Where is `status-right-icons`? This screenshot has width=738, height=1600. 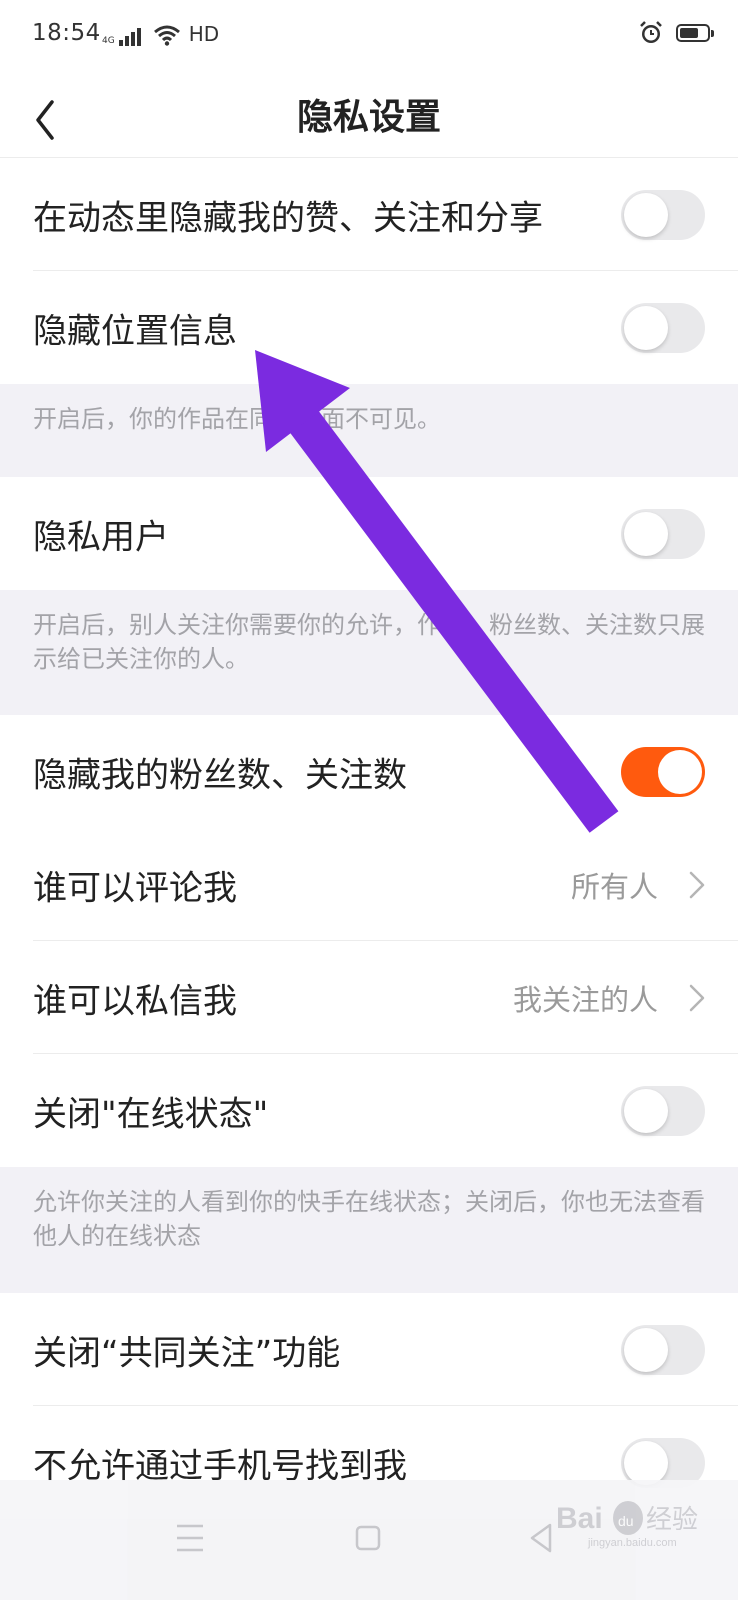 status-right-icons is located at coordinates (676, 33).